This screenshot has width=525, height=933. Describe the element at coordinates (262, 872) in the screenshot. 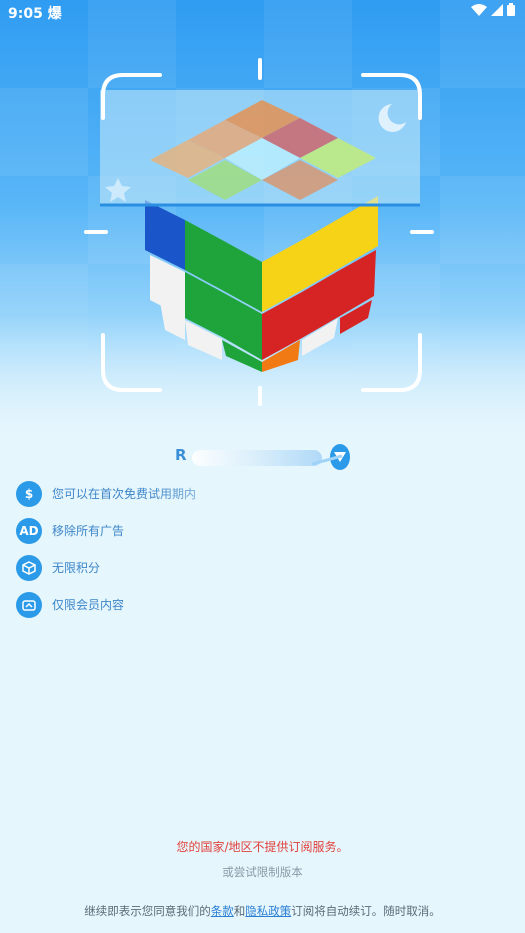

I see `try-limited-version-link: 或尝试限制版本` at that location.